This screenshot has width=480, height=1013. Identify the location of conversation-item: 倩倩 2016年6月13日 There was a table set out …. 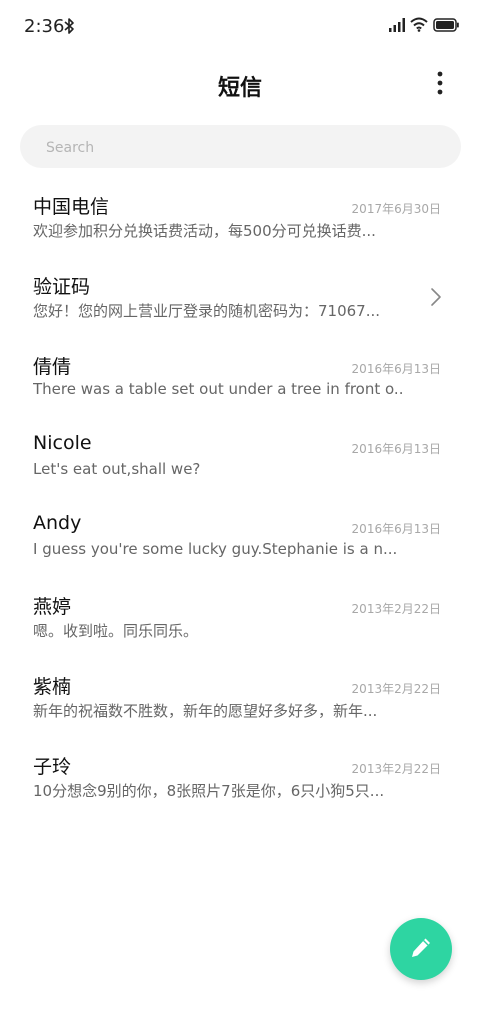
(240, 380).